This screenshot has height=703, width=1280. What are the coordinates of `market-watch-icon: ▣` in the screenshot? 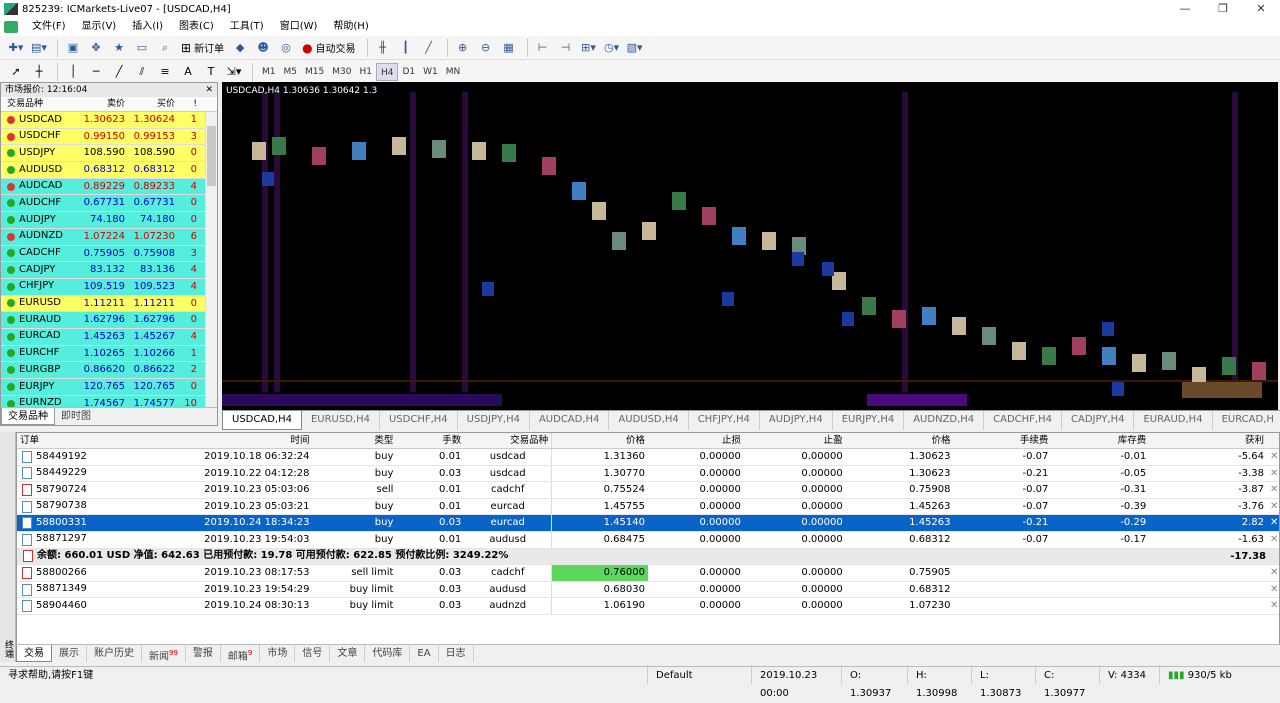 It's located at (73, 48).